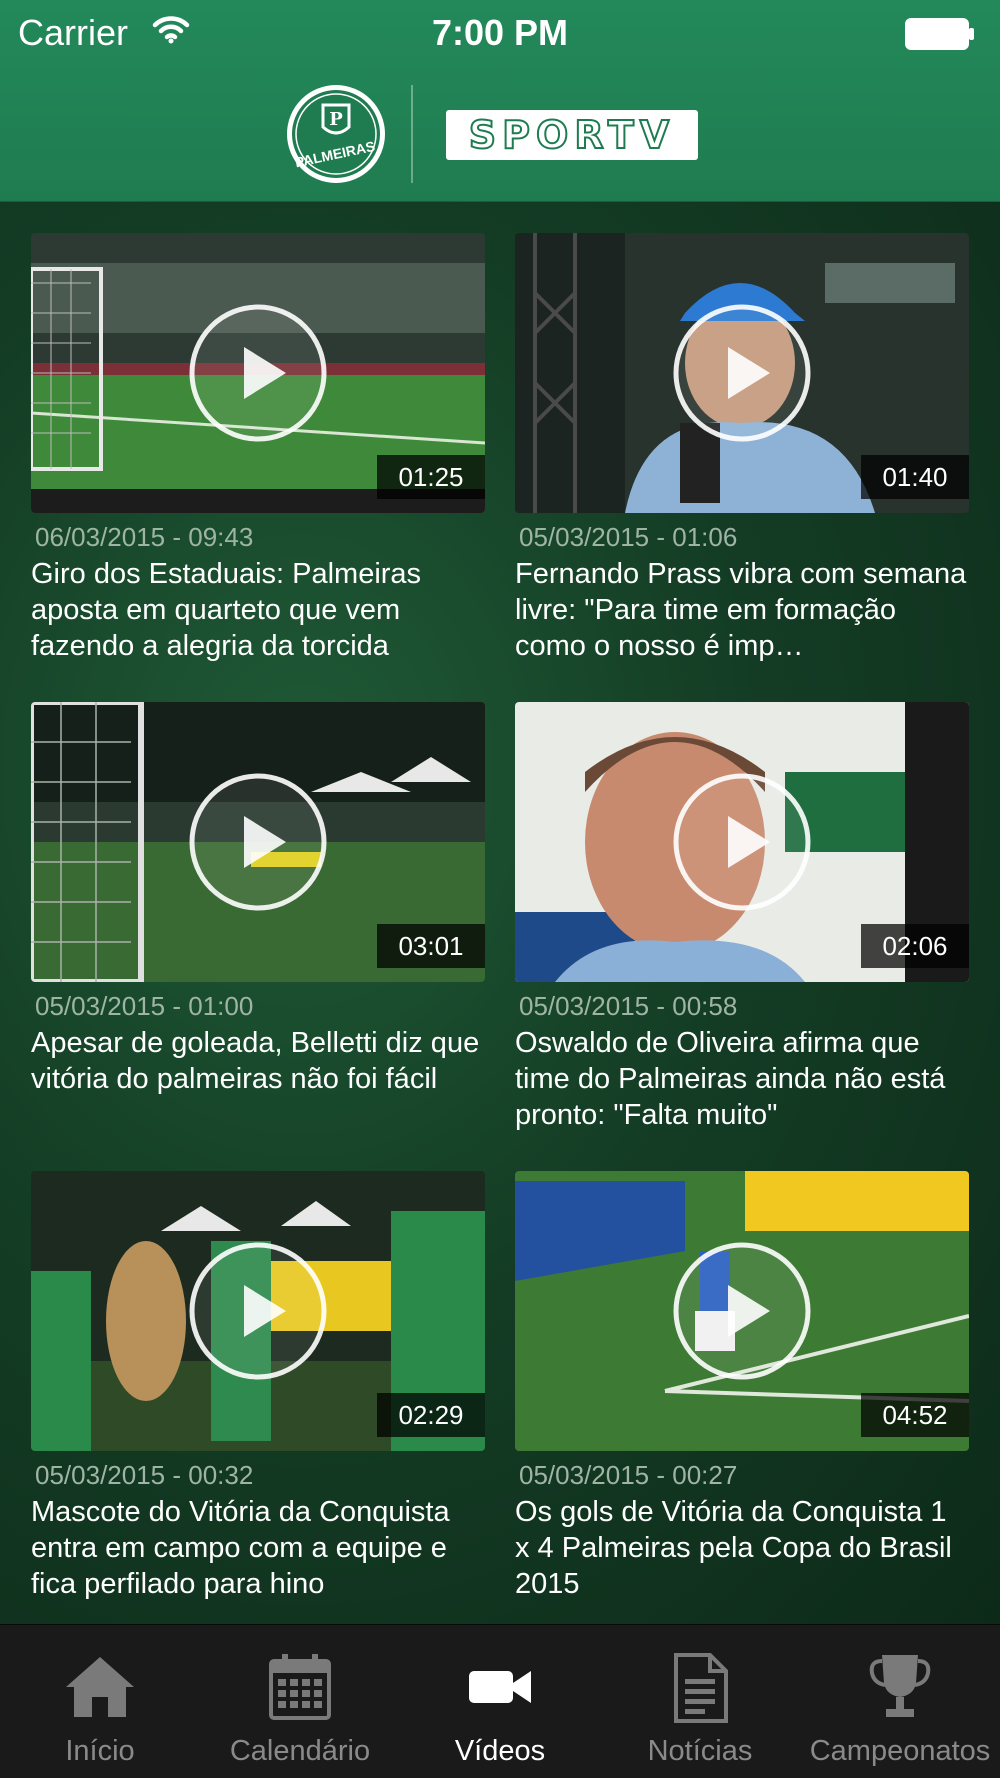  Describe the element at coordinates (144, 537) in the screenshot. I see `video-date: 06/03/2015 - 09:43` at that location.